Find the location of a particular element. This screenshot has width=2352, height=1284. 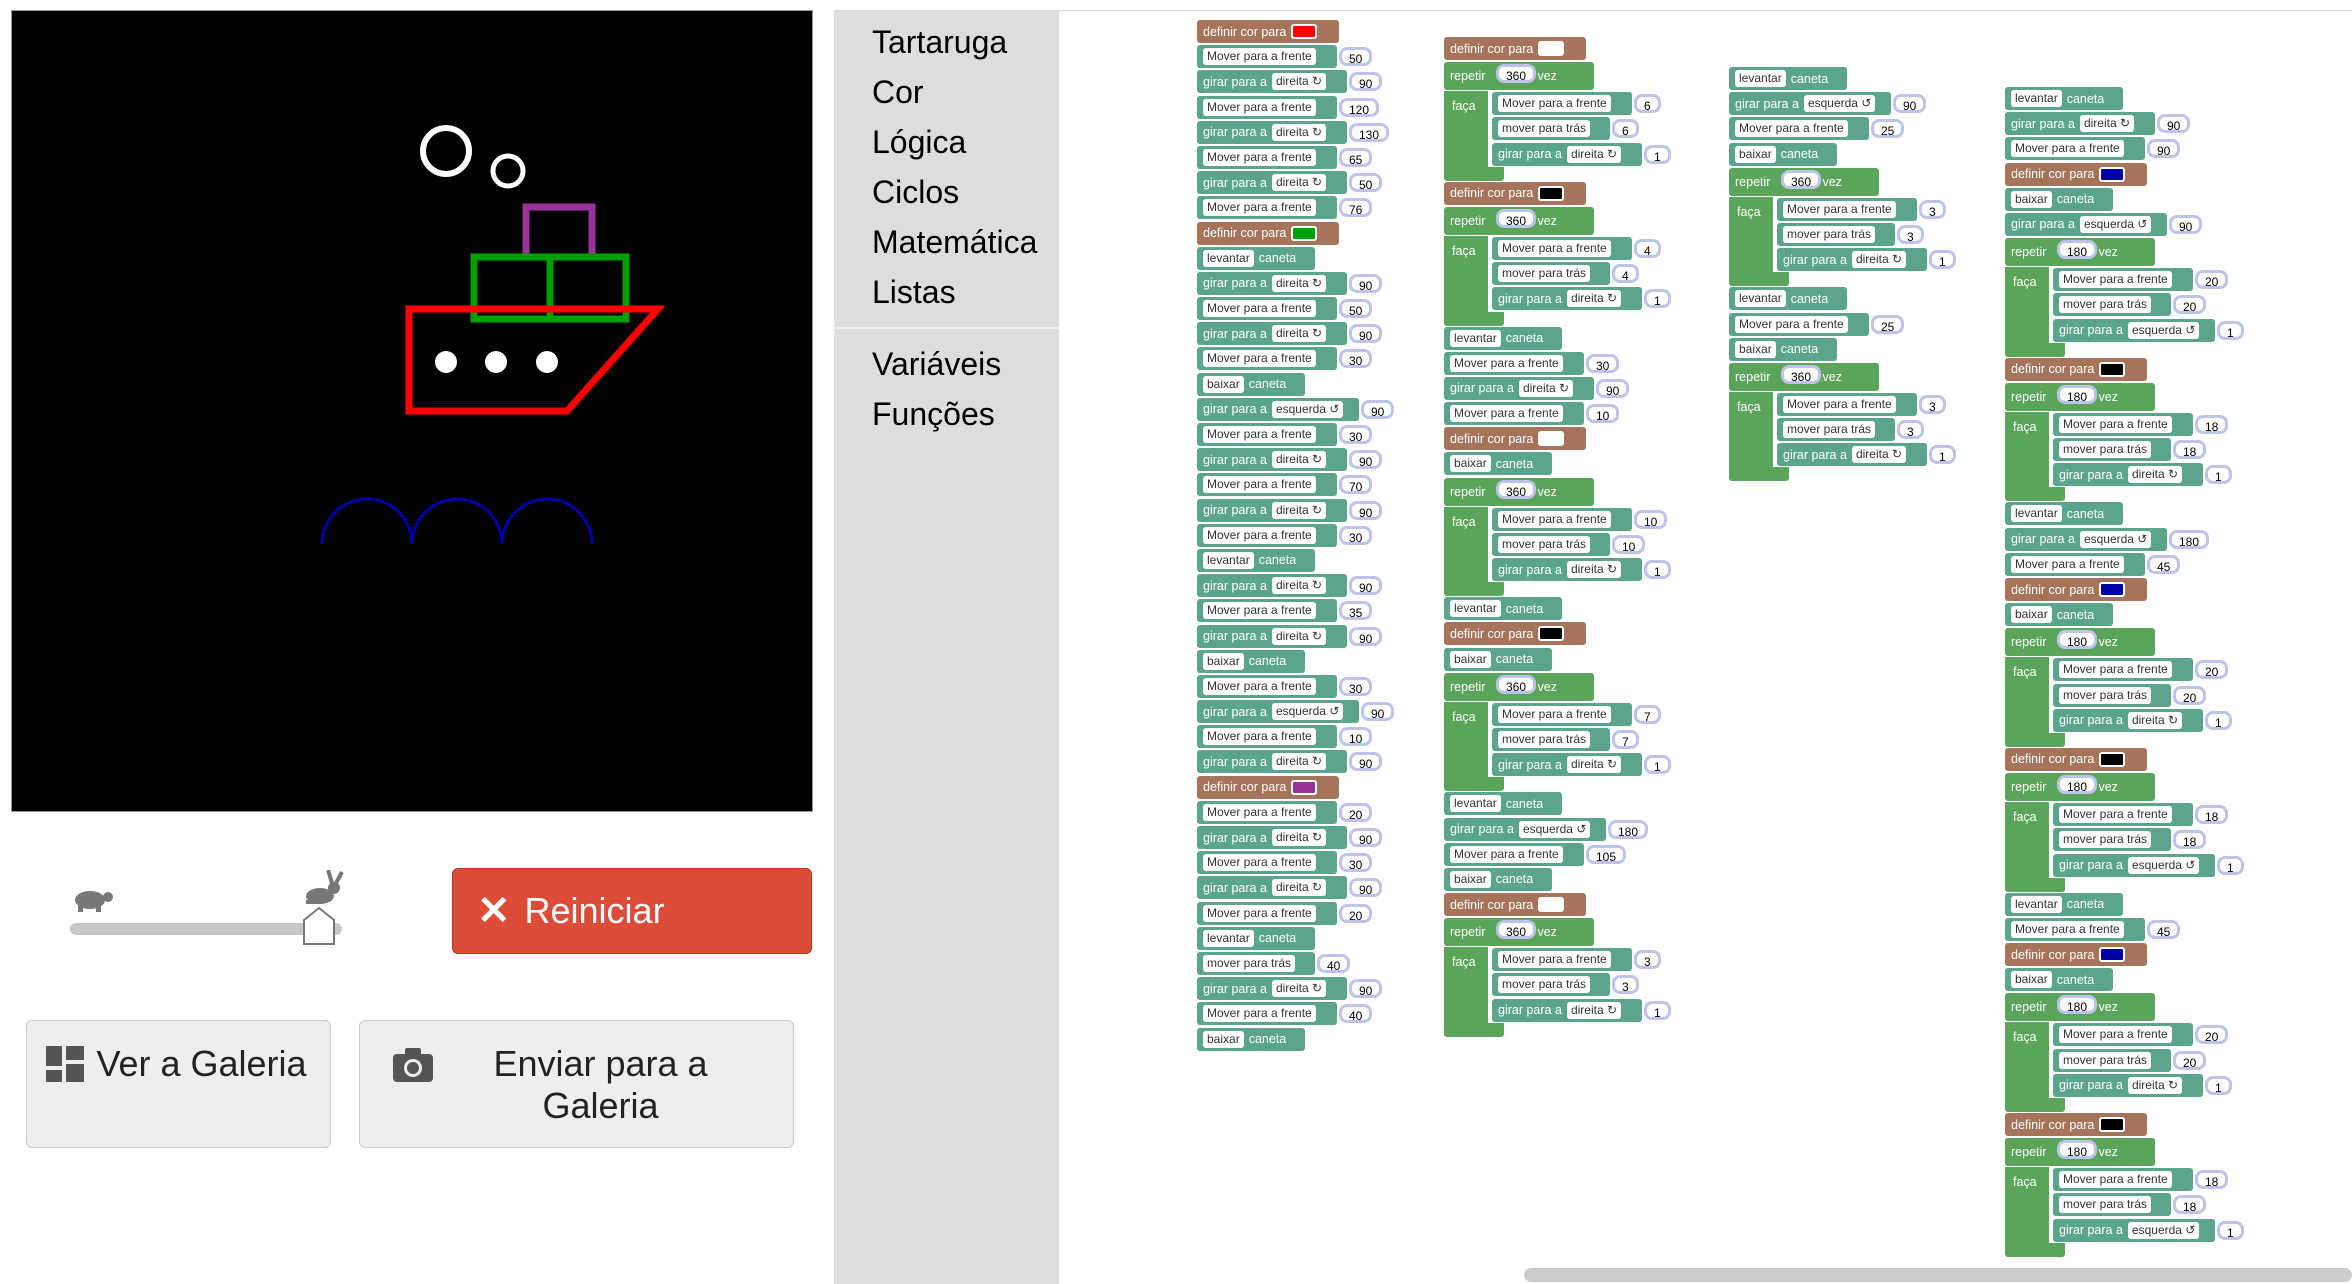

move-backward-block: mover para trás 3 is located at coordinates (1541, 984).